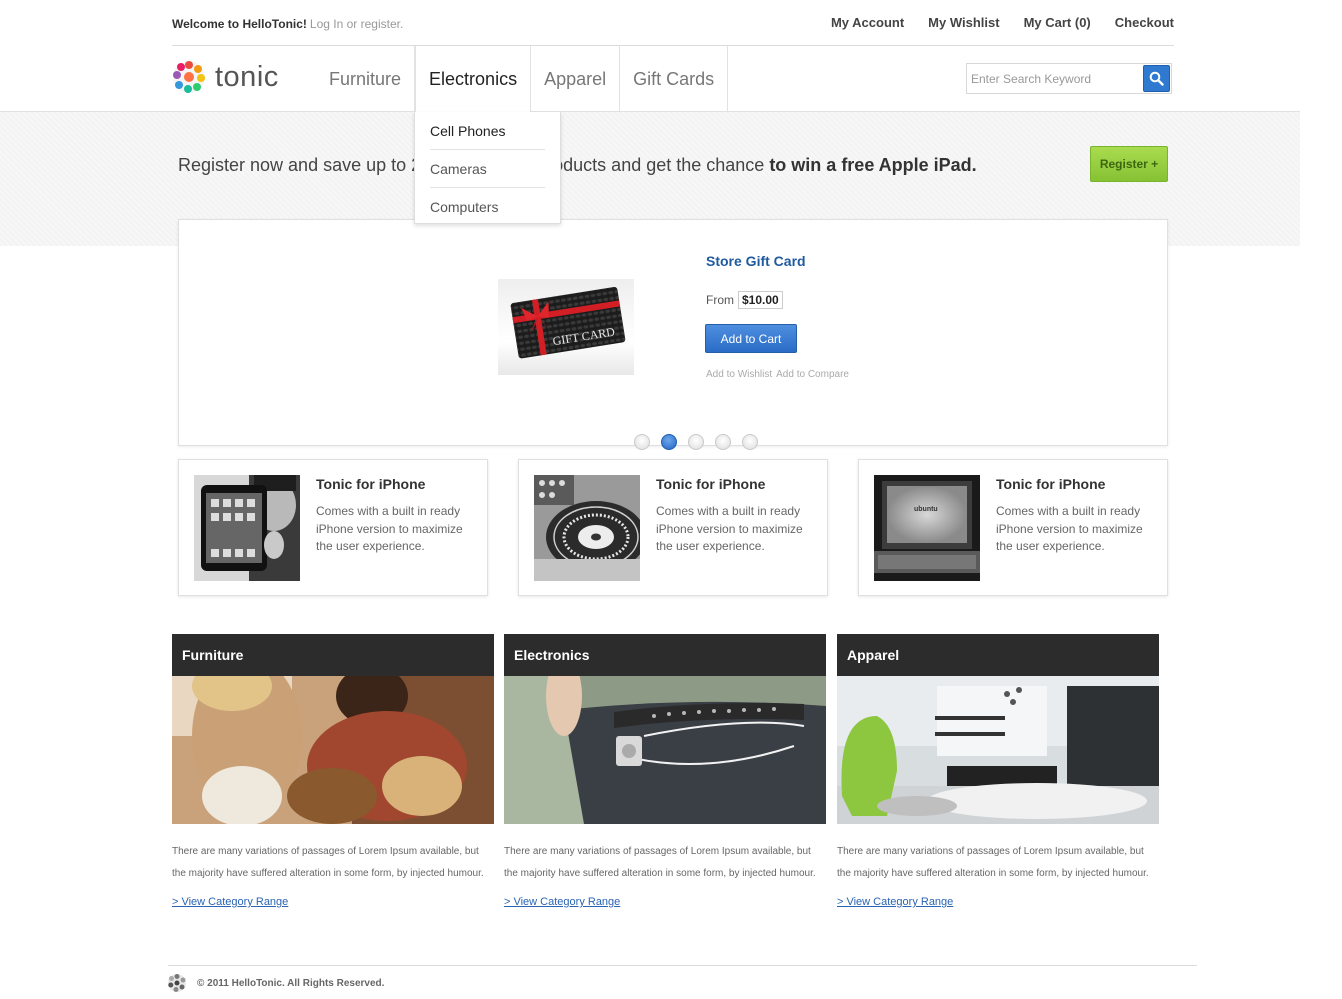  I want to click on promo-text-mid: roducts and get the chance, so click(658, 165).